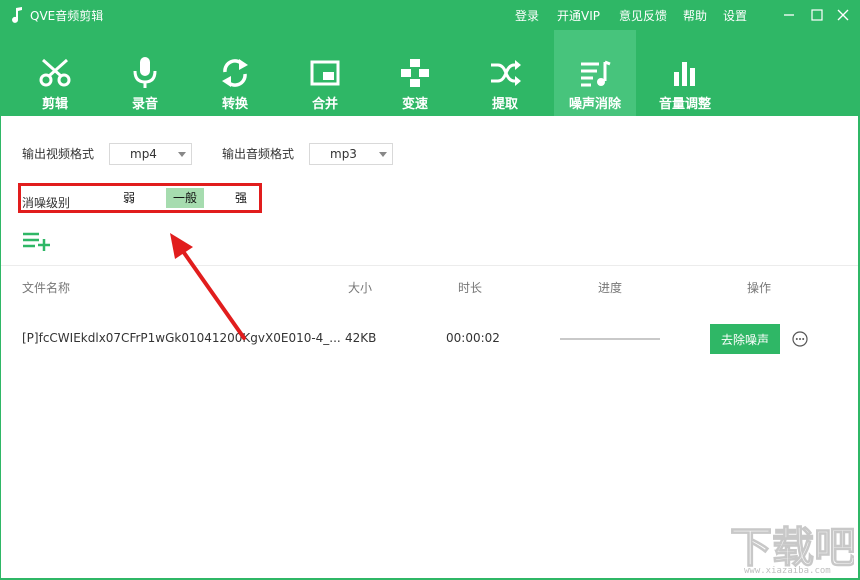 The image size is (860, 580). Describe the element at coordinates (58, 154) in the screenshot. I see `video-format-label: 输出视频格式` at that location.